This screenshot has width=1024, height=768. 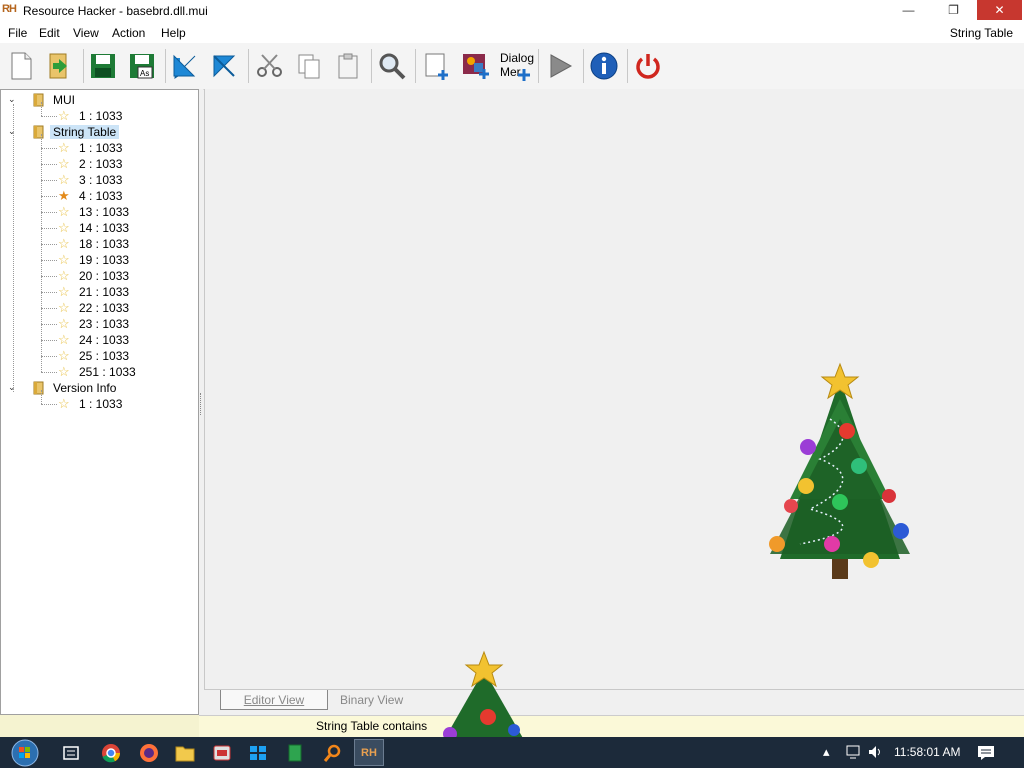 I want to click on tree-item-label: 18 : 1033, so click(x=104, y=244).